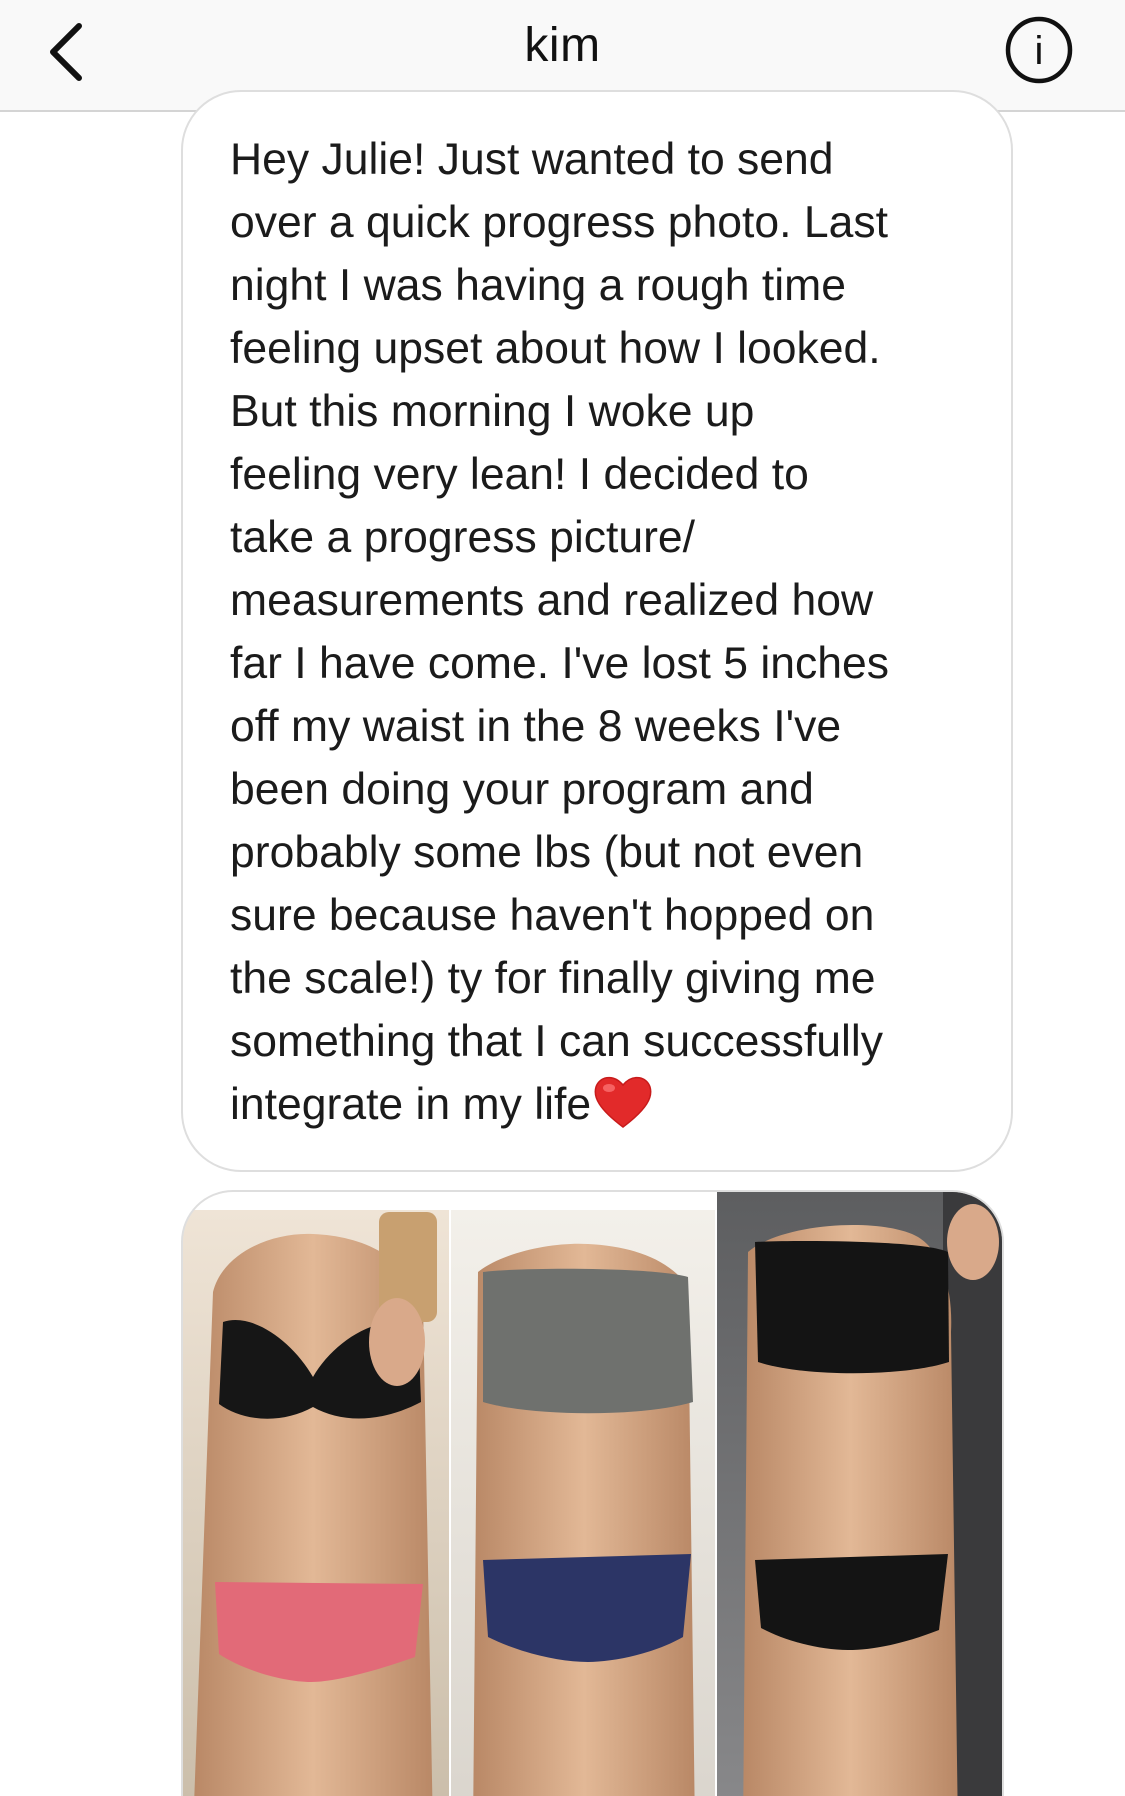  Describe the element at coordinates (562, 45) in the screenshot. I see `conversation-title: kim` at that location.